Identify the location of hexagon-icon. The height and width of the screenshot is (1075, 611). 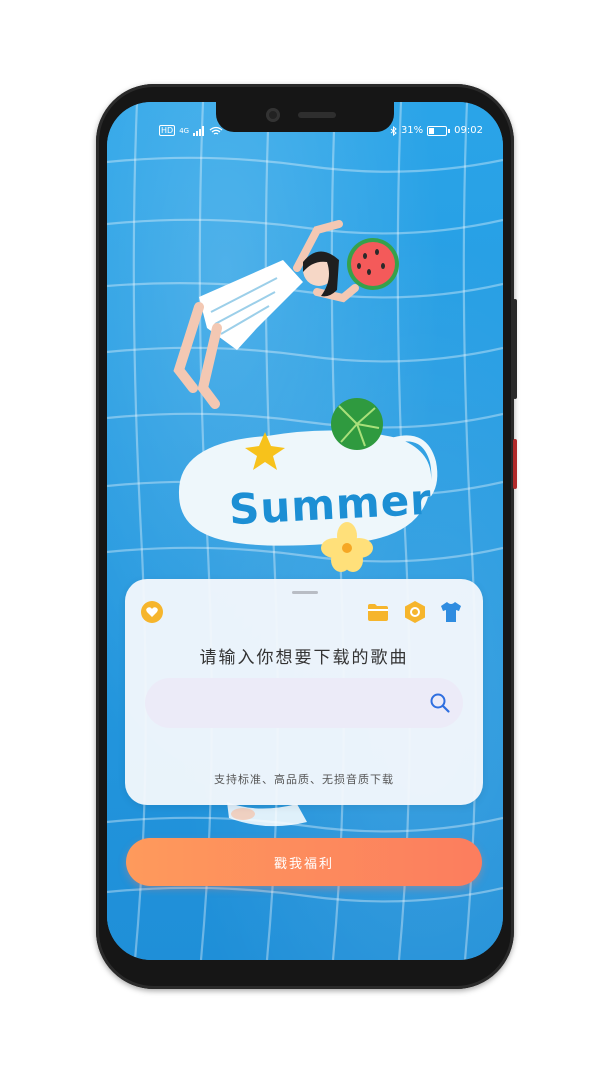
(415, 612).